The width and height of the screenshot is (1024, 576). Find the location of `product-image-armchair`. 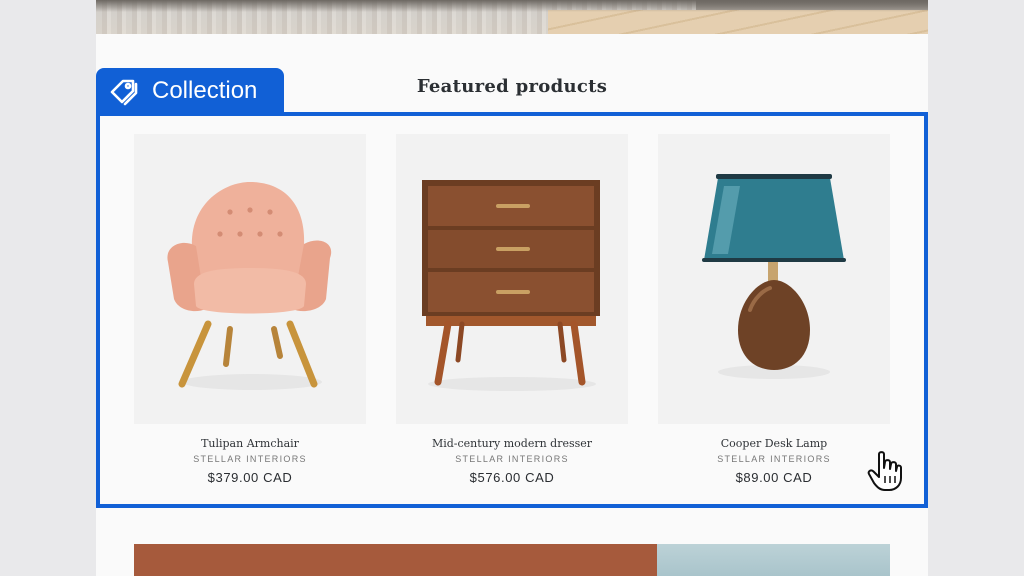

product-image-armchair is located at coordinates (250, 279).